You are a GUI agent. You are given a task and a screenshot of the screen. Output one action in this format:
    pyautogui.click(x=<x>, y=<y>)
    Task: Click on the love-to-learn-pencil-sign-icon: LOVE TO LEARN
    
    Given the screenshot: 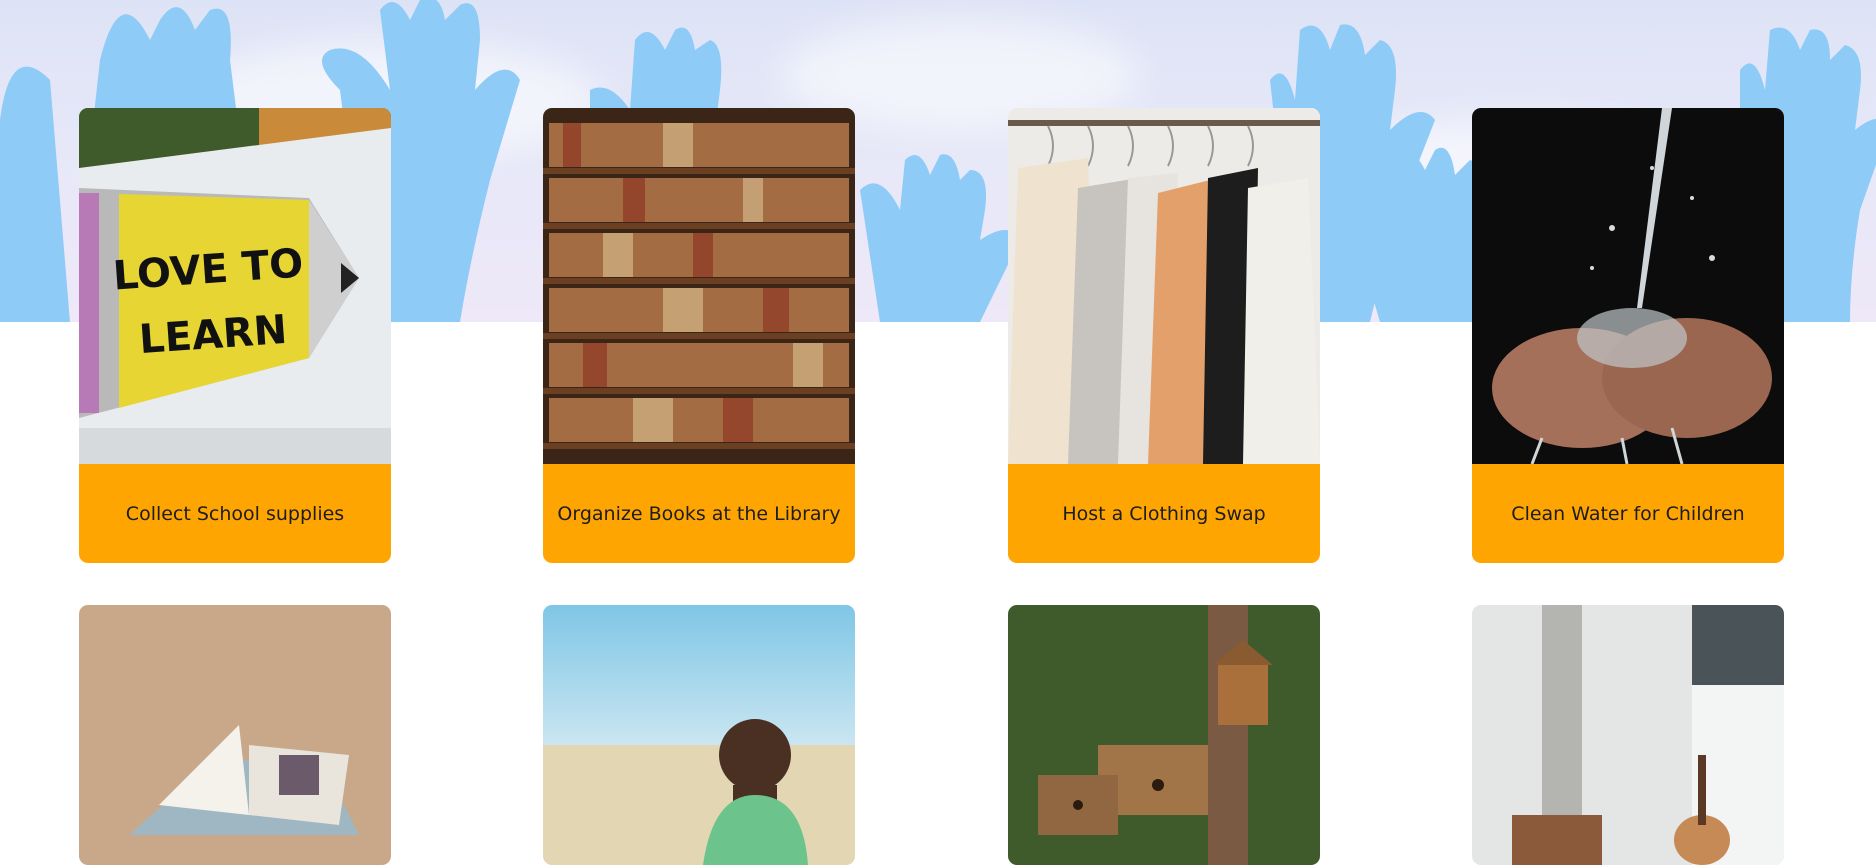 What is the action you would take?
    pyautogui.click(x=235, y=286)
    